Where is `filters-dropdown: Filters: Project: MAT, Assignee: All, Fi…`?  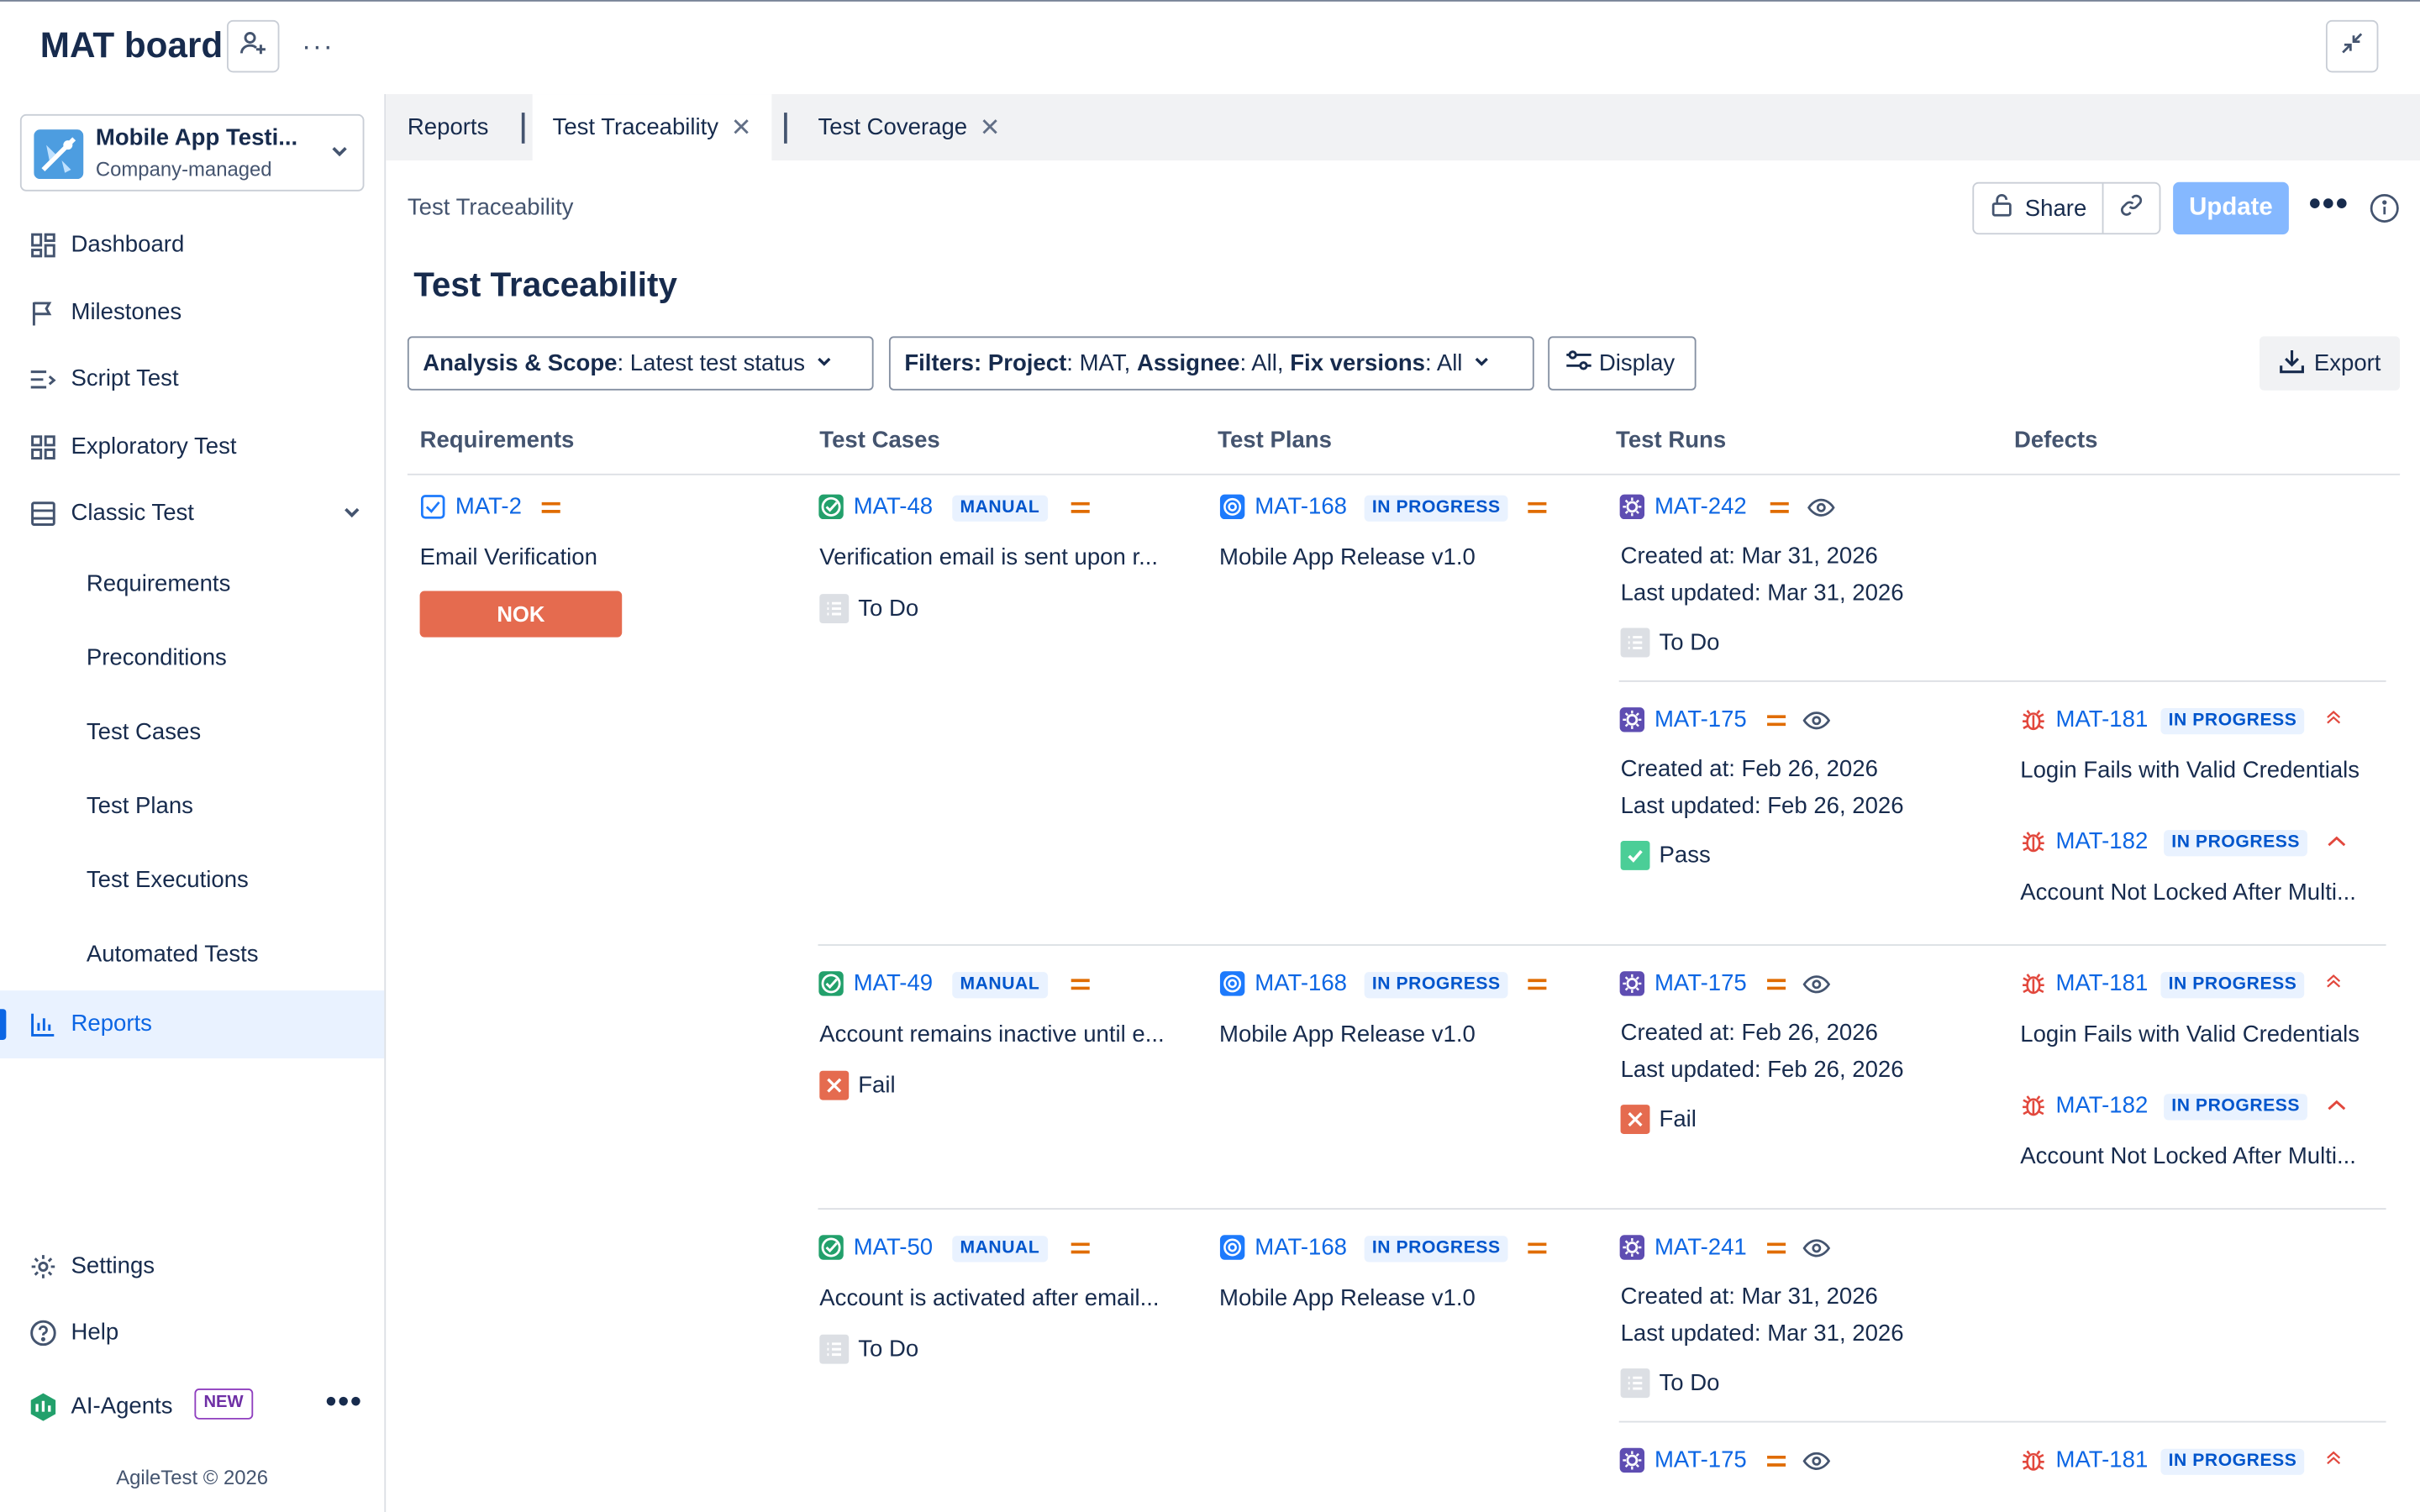
filters-dropdown: Filters: Project: MAT, Assignee: All, Fi… is located at coordinates (1211, 363).